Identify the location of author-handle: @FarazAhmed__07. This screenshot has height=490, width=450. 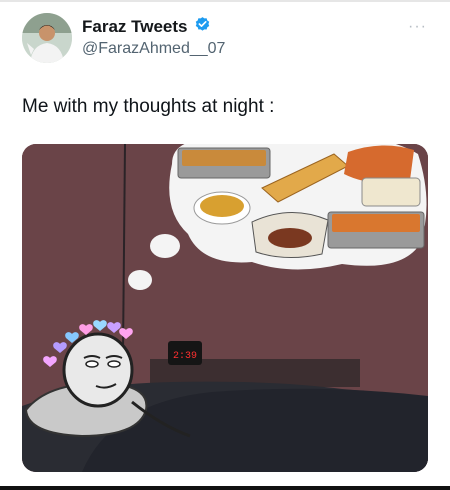
(153, 49).